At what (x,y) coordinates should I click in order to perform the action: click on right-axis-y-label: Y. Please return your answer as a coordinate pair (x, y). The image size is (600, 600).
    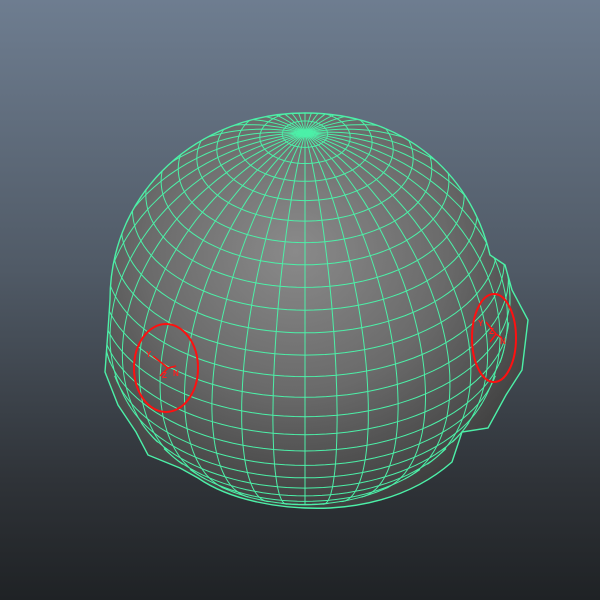
    Looking at the image, I should click on (481, 323).